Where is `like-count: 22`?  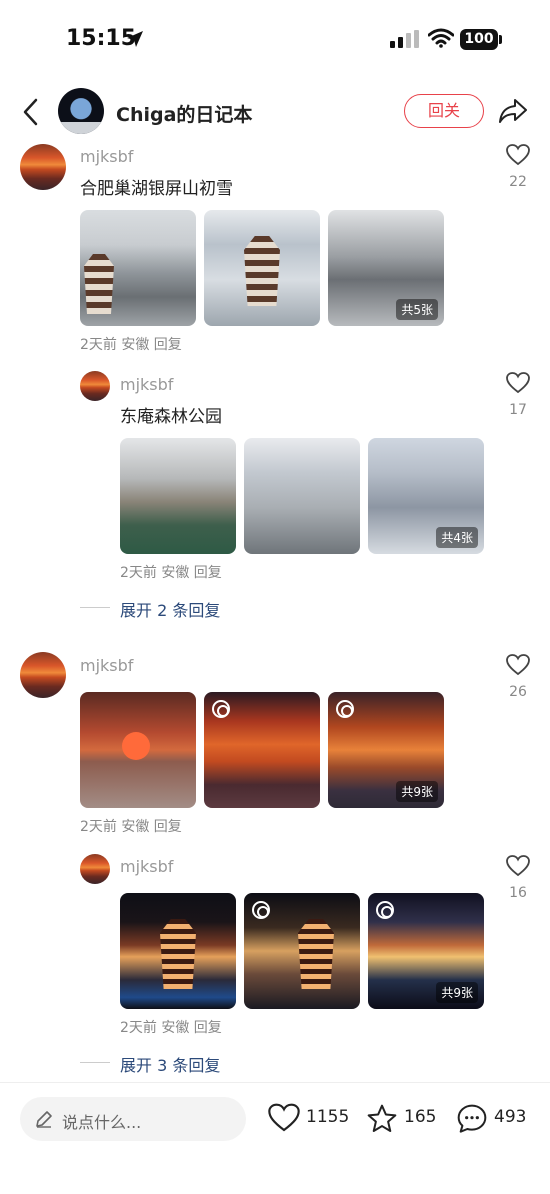 like-count: 22 is located at coordinates (518, 182).